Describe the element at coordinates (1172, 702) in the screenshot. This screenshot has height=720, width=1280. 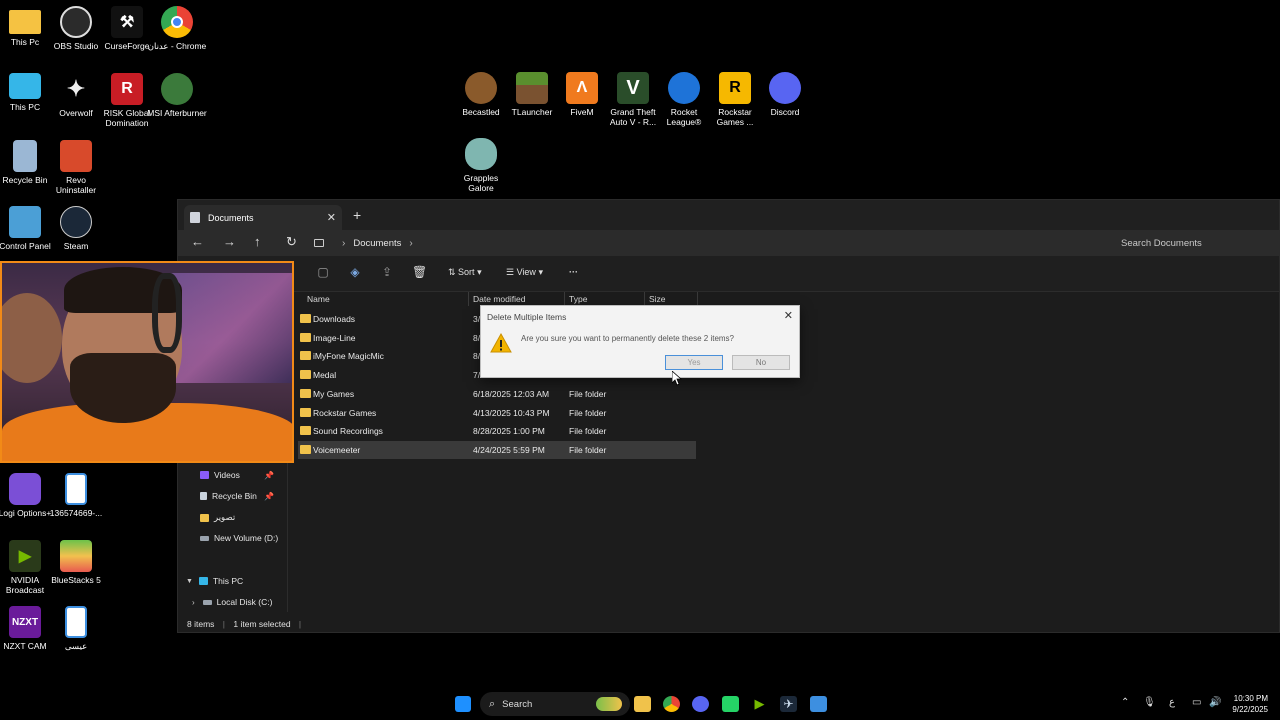
I see `language-indicator: ع` at that location.